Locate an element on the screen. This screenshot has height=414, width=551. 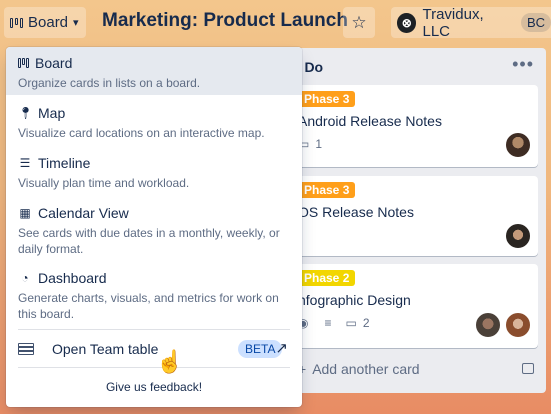
card-title: OS Release Notes is located at coordinates (356, 212).